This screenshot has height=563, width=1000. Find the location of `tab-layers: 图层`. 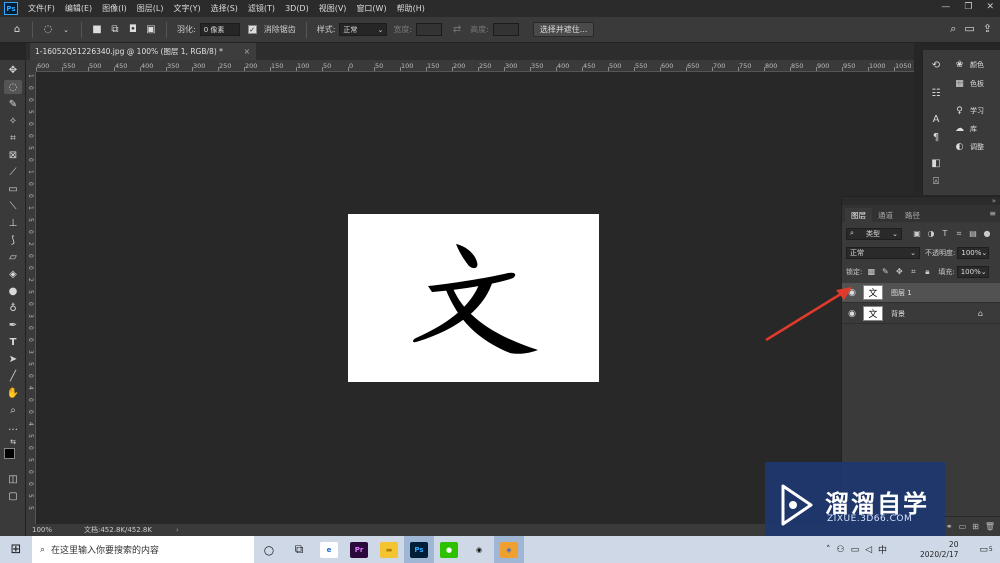

tab-layers: 图层 is located at coordinates (858, 215).